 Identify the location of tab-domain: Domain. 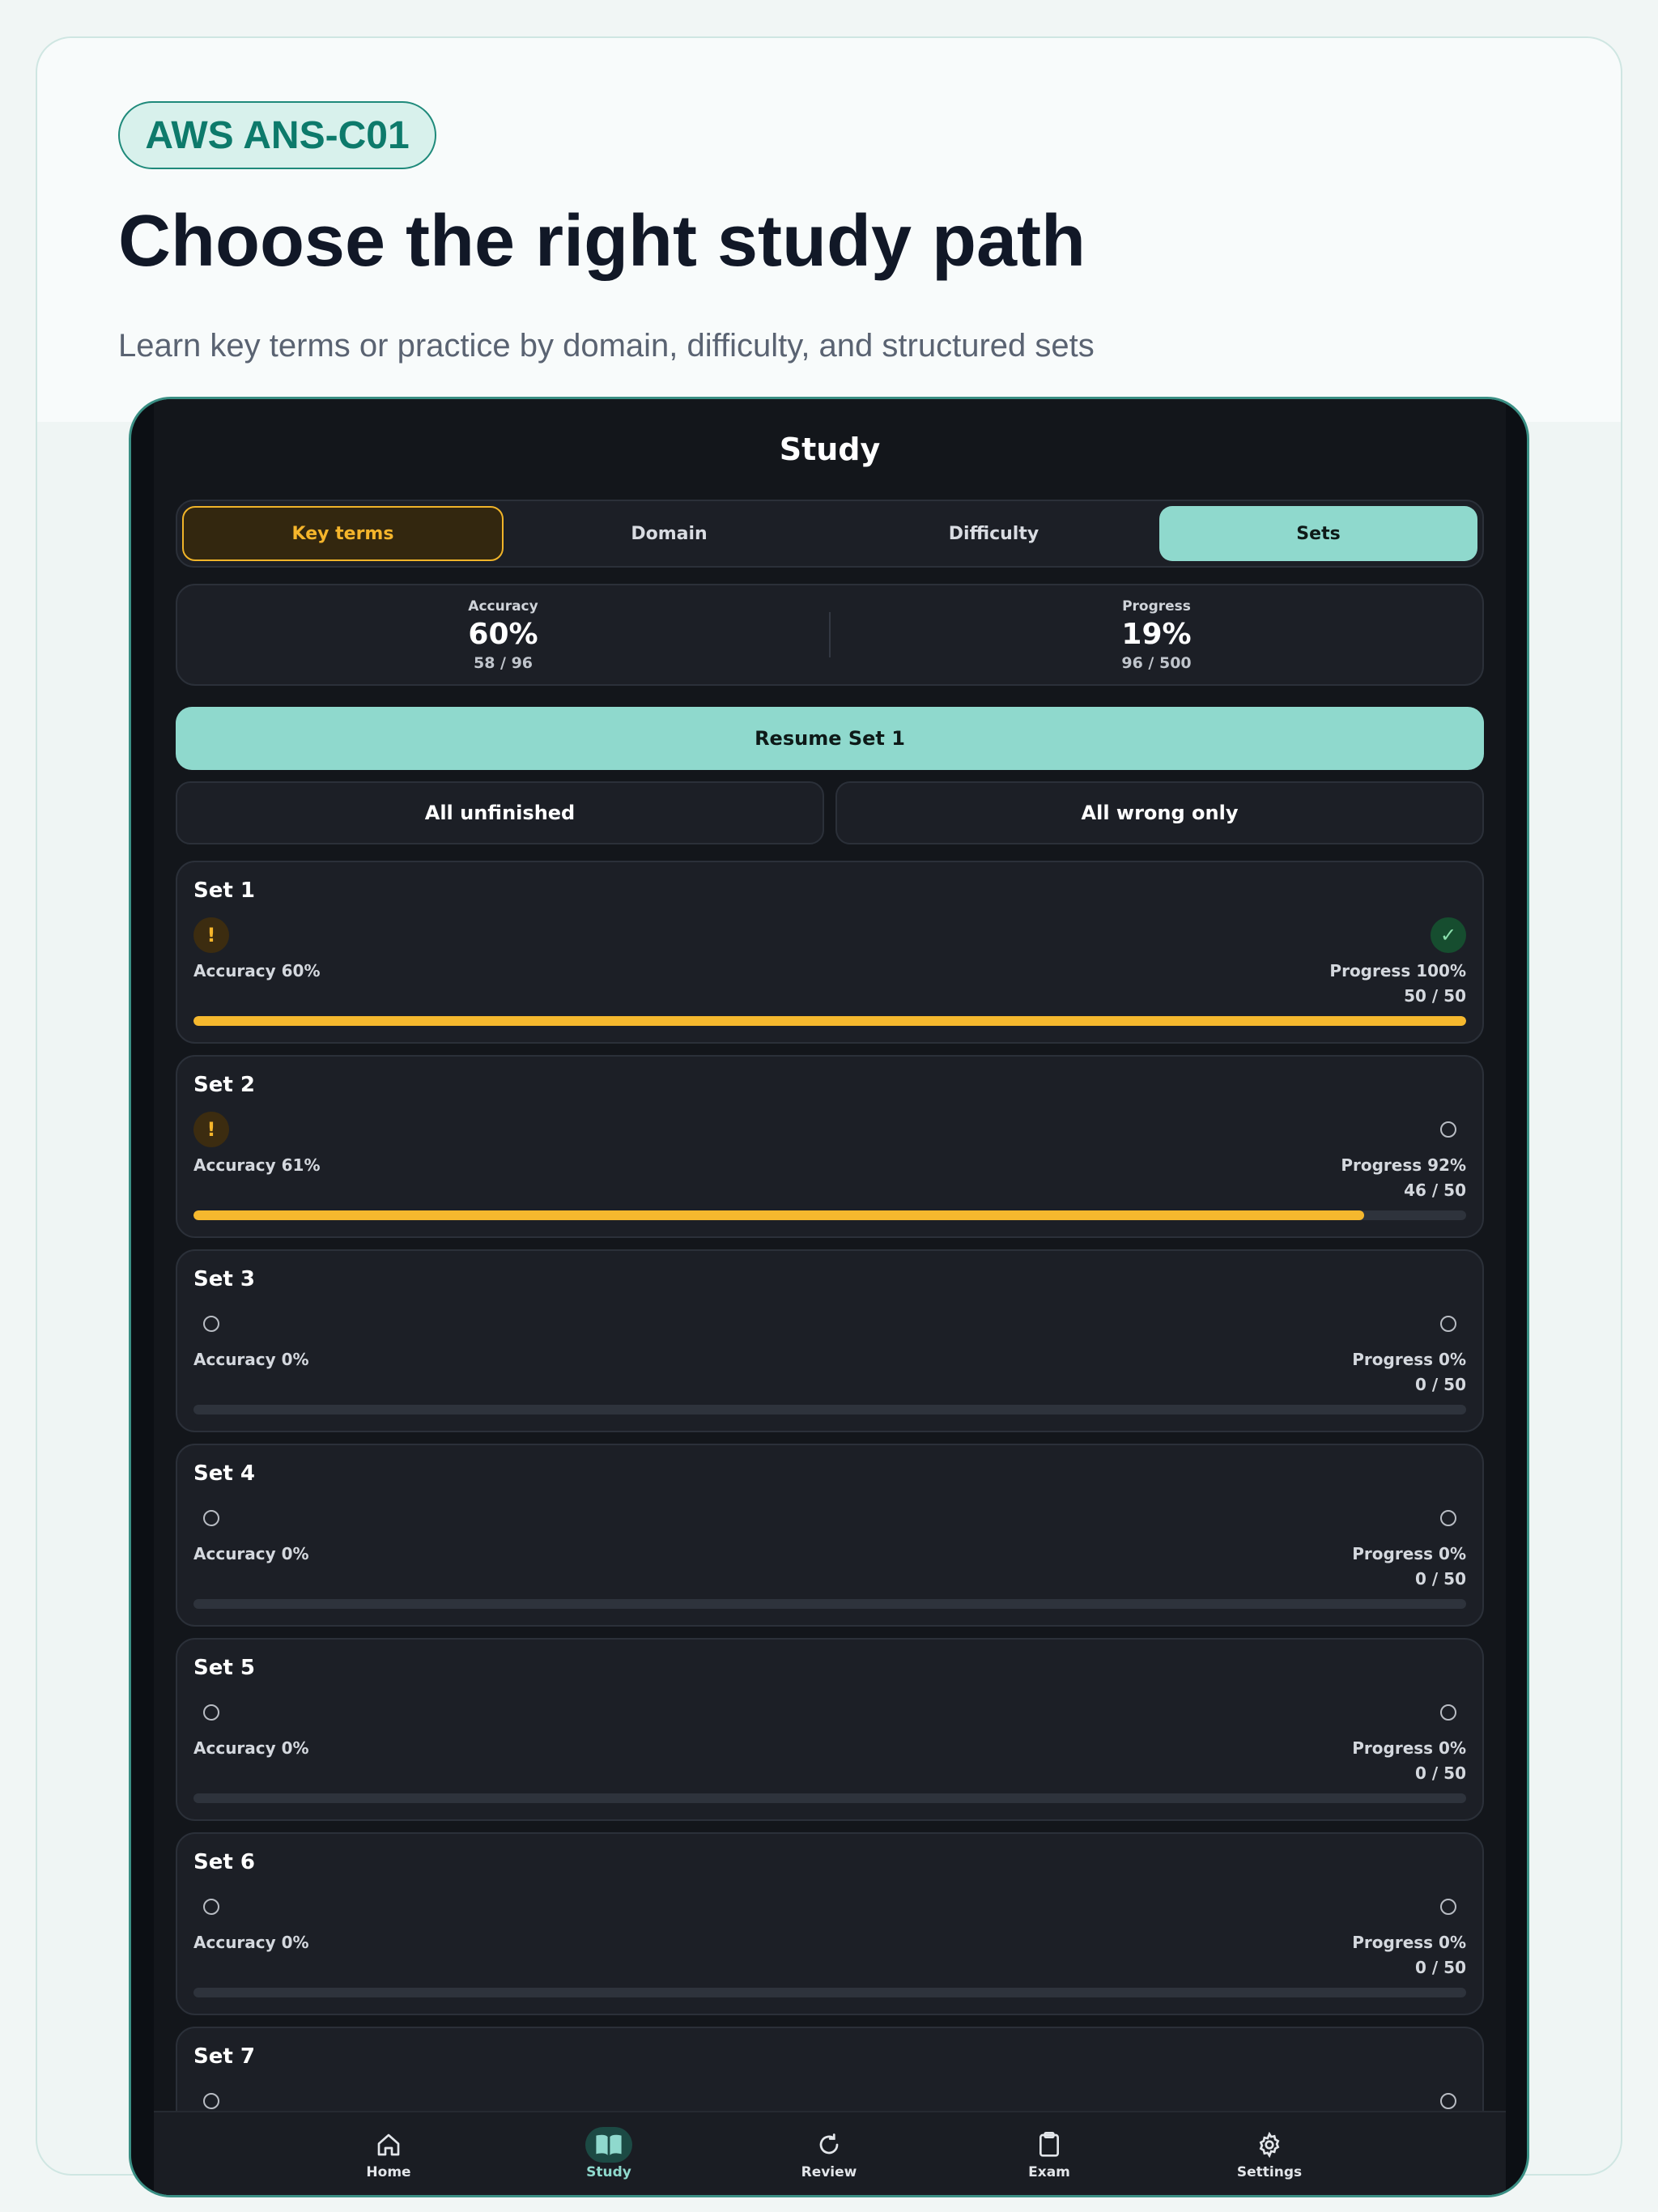
(669, 534).